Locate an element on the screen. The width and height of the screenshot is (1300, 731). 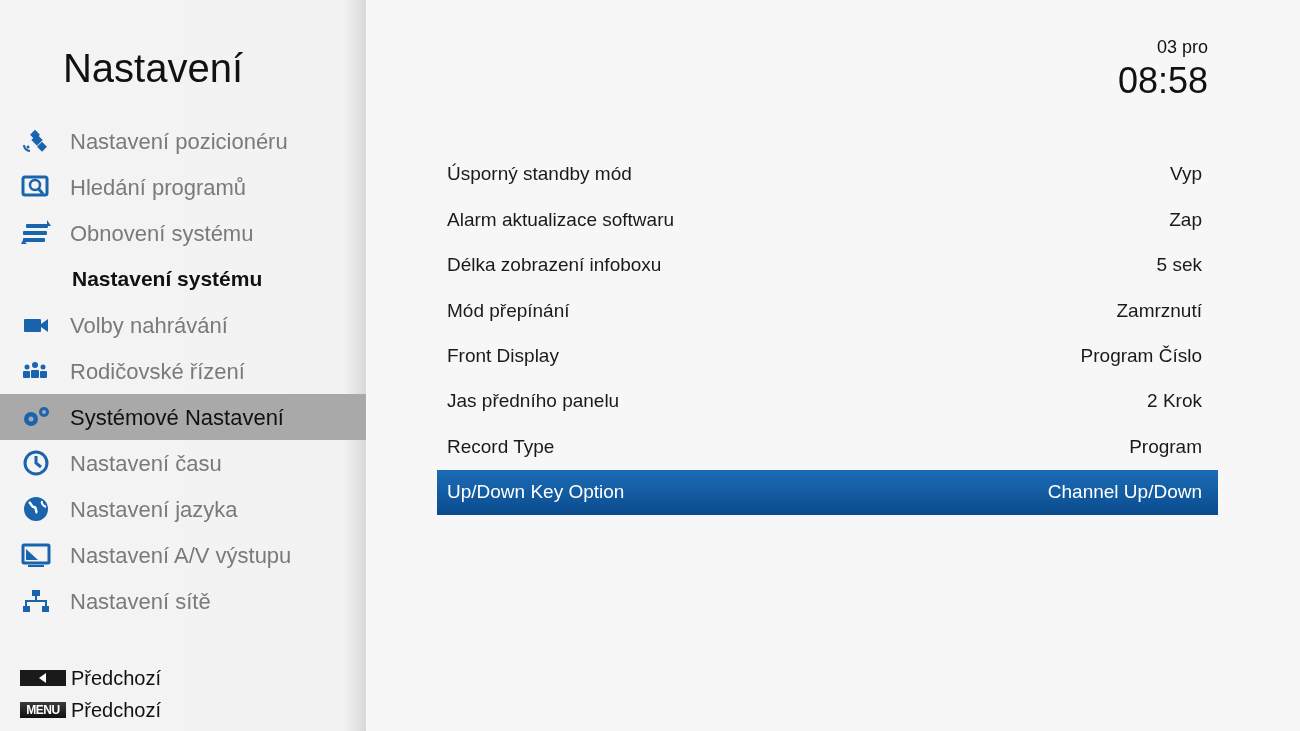
setting-value: Zap is located at coordinates (1185, 219).